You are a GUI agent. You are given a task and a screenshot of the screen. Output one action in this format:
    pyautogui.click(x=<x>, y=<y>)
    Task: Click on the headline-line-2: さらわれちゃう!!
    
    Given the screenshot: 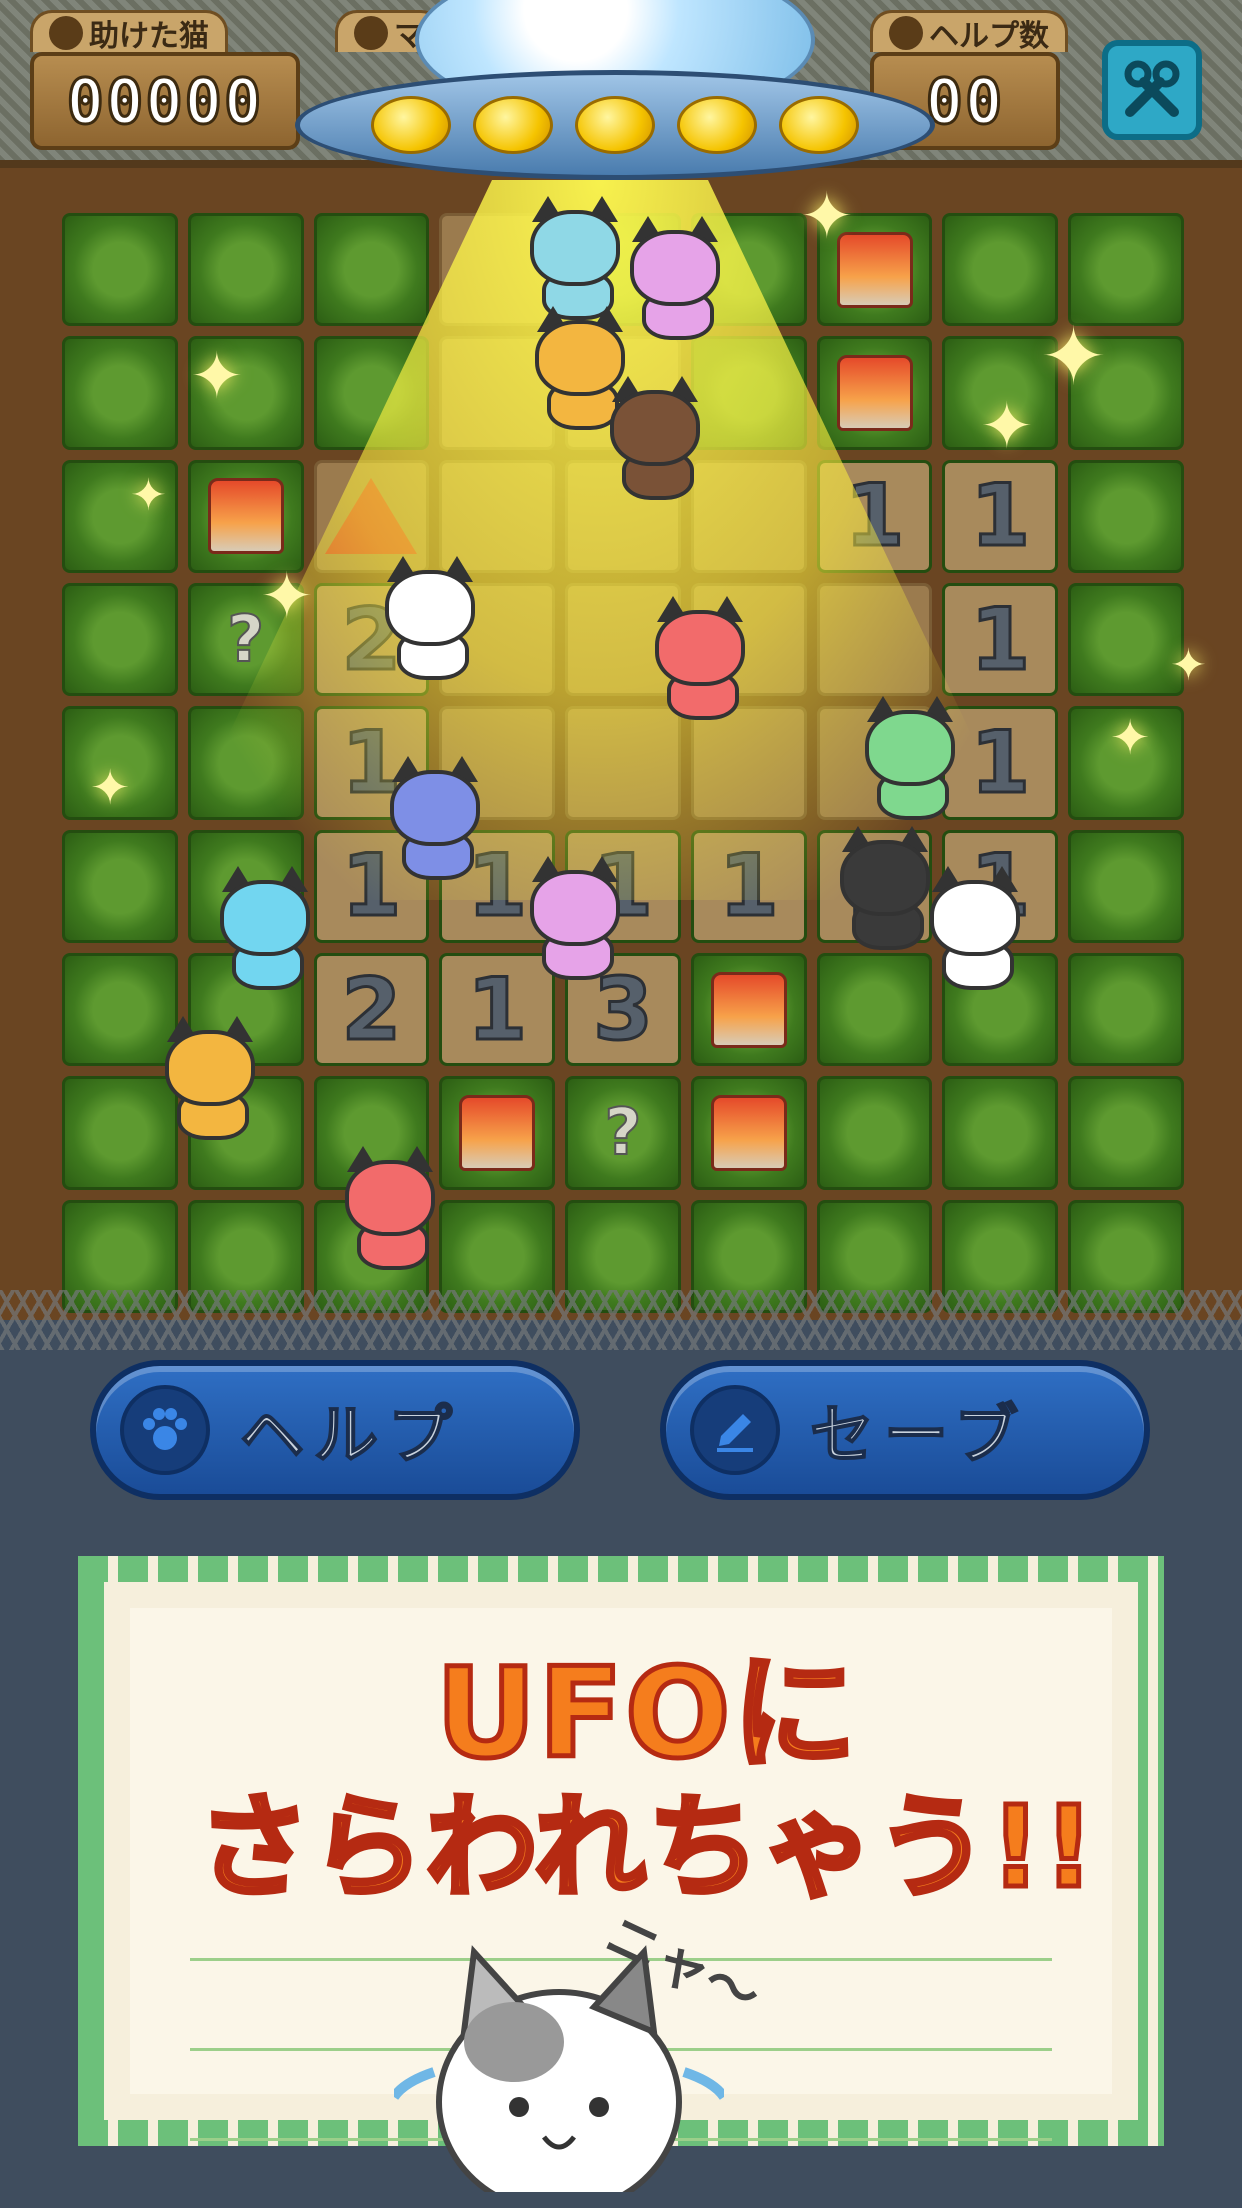 What is the action you would take?
    pyautogui.click(x=646, y=1848)
    